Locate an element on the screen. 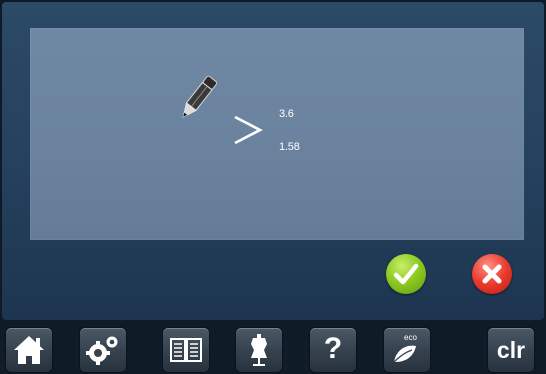 Image resolution: width=546 pixels, height=374 pixels. help-button: ? is located at coordinates (333, 350).